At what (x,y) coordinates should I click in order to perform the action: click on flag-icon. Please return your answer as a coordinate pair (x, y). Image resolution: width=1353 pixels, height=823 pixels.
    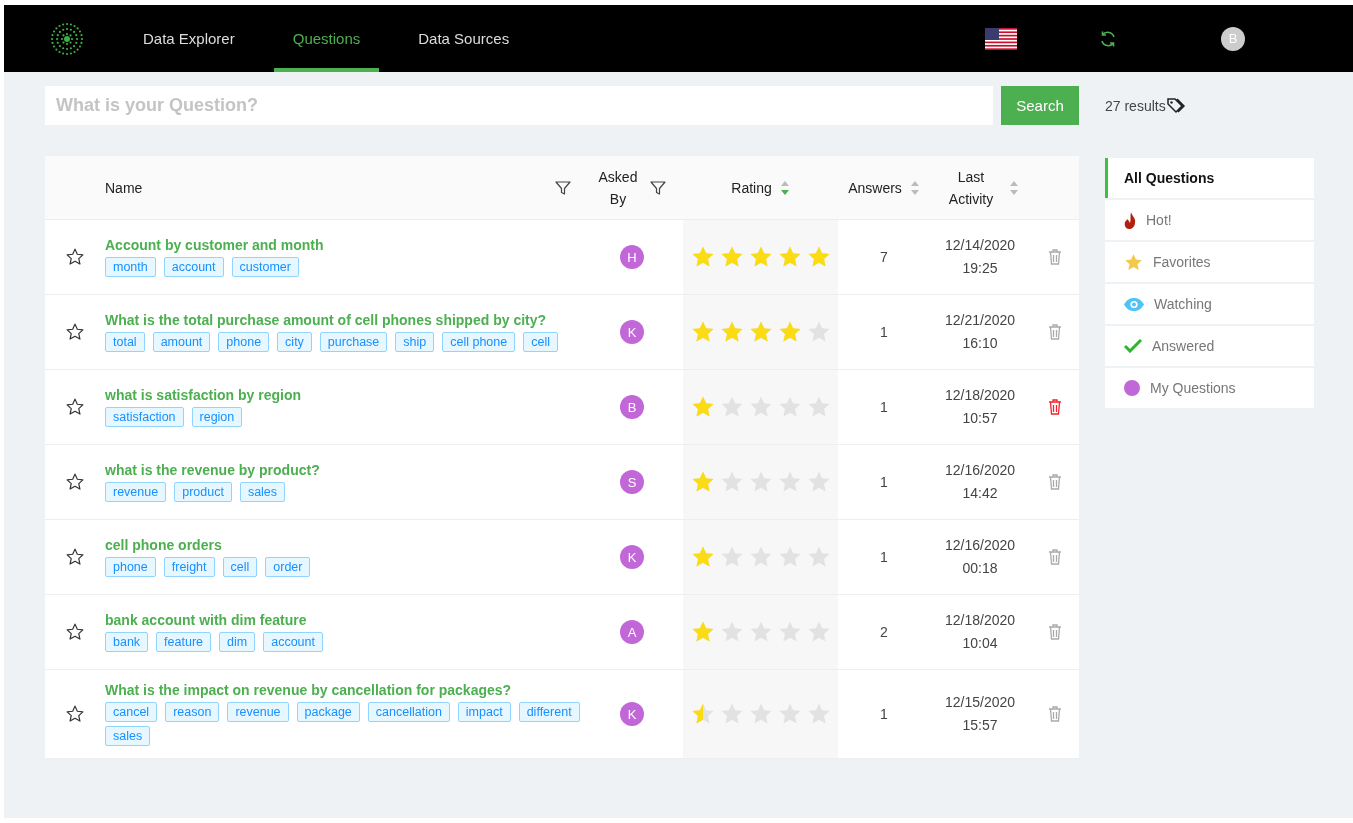
    Looking at the image, I should click on (1001, 38).